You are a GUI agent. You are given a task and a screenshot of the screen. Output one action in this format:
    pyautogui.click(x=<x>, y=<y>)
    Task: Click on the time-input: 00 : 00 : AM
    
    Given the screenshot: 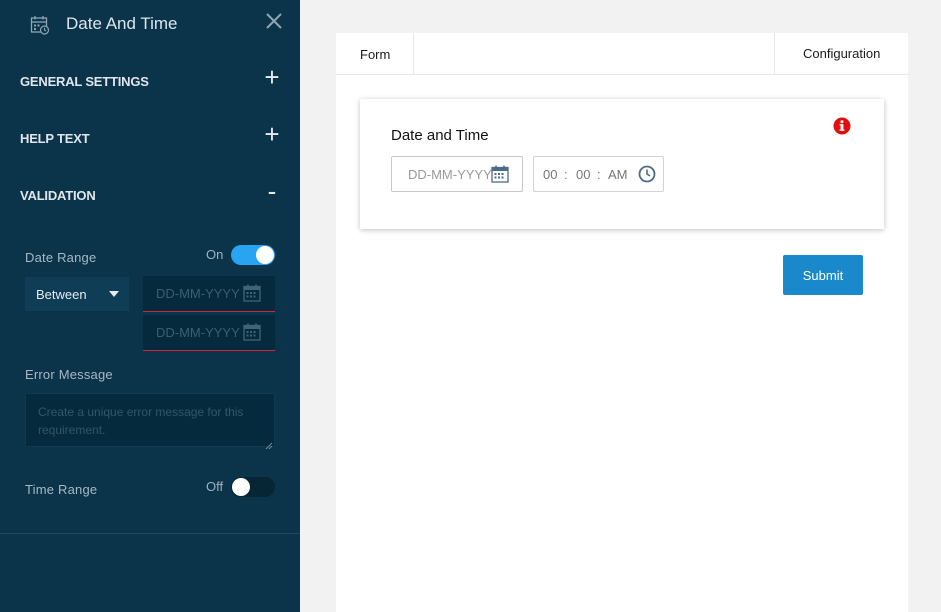 What is the action you would take?
    pyautogui.click(x=598, y=174)
    